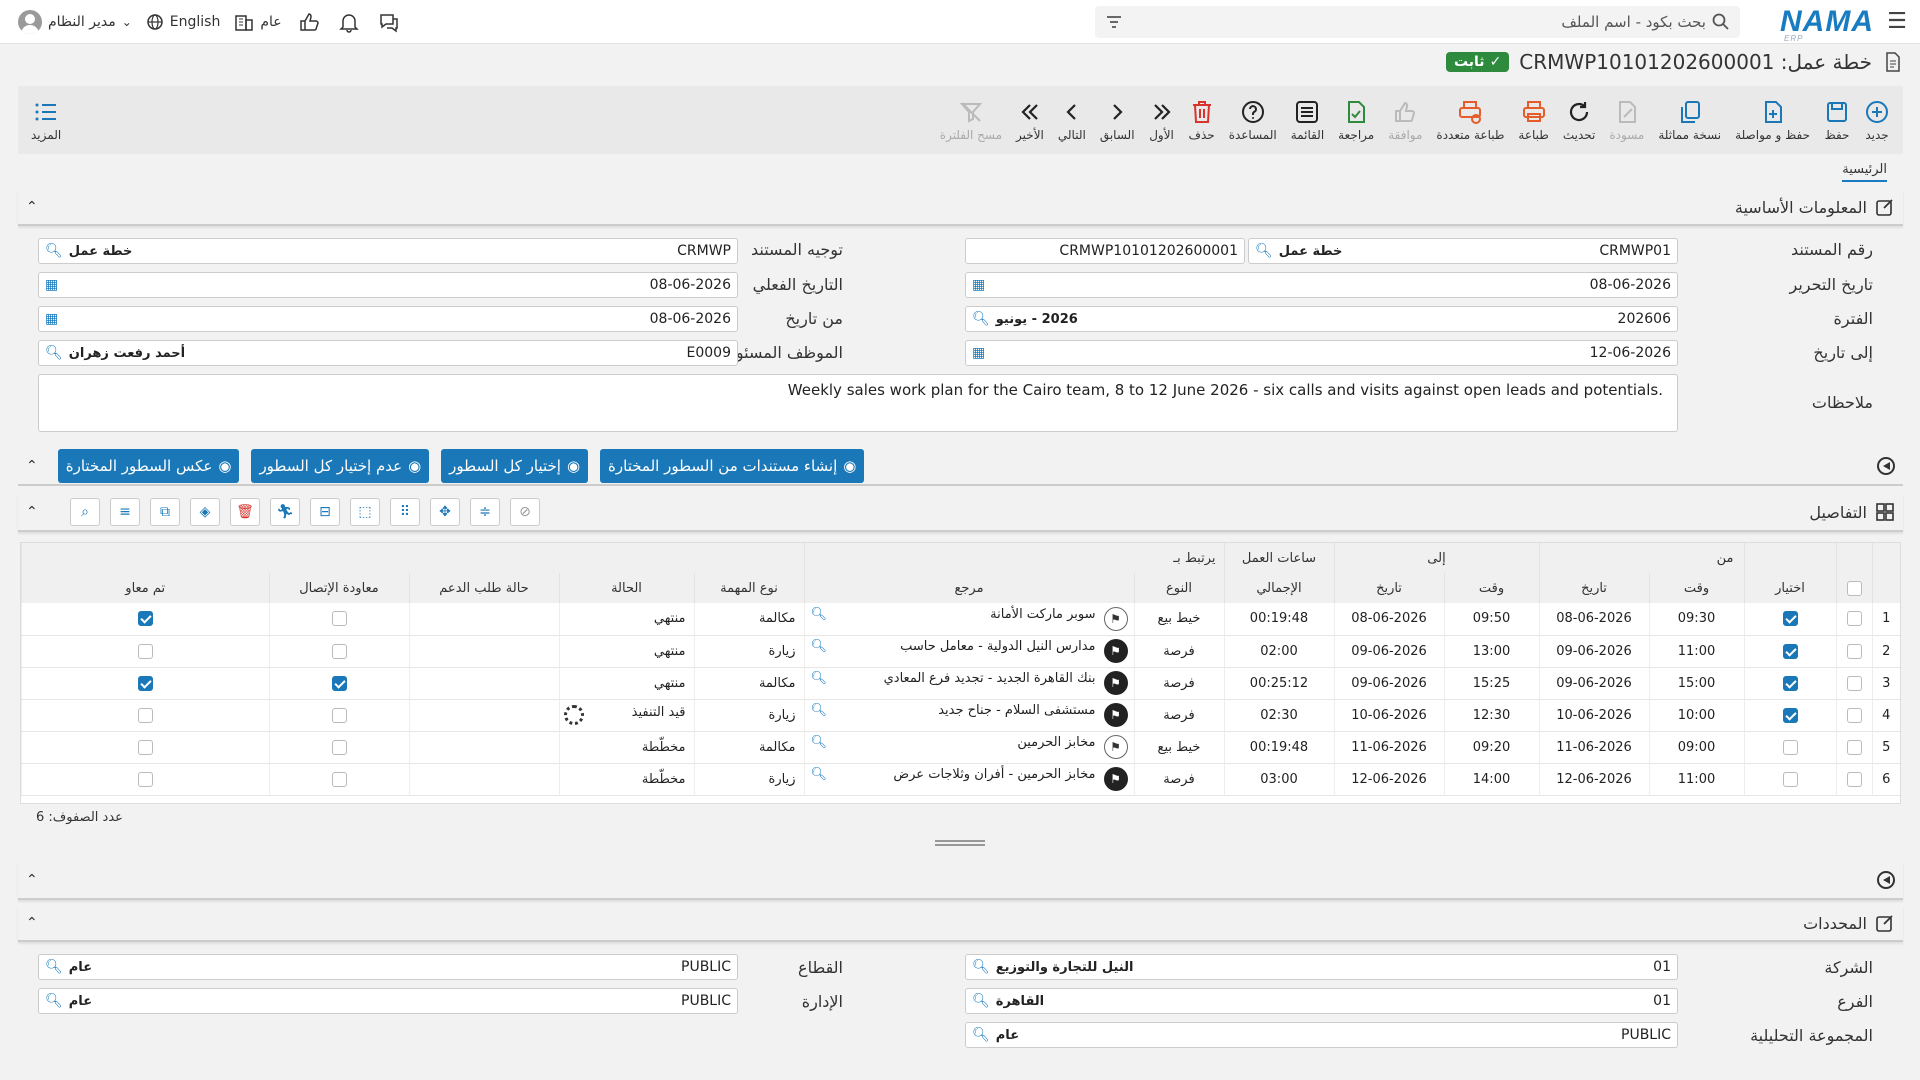  Describe the element at coordinates (1278, 588) in the screenshot. I see `col-total: الإجمالي` at that location.